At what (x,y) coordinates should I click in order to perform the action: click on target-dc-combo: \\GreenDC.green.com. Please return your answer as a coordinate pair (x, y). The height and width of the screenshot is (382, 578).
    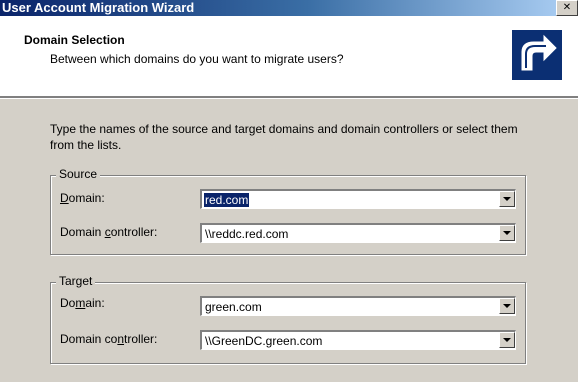
    Looking at the image, I should click on (358, 340).